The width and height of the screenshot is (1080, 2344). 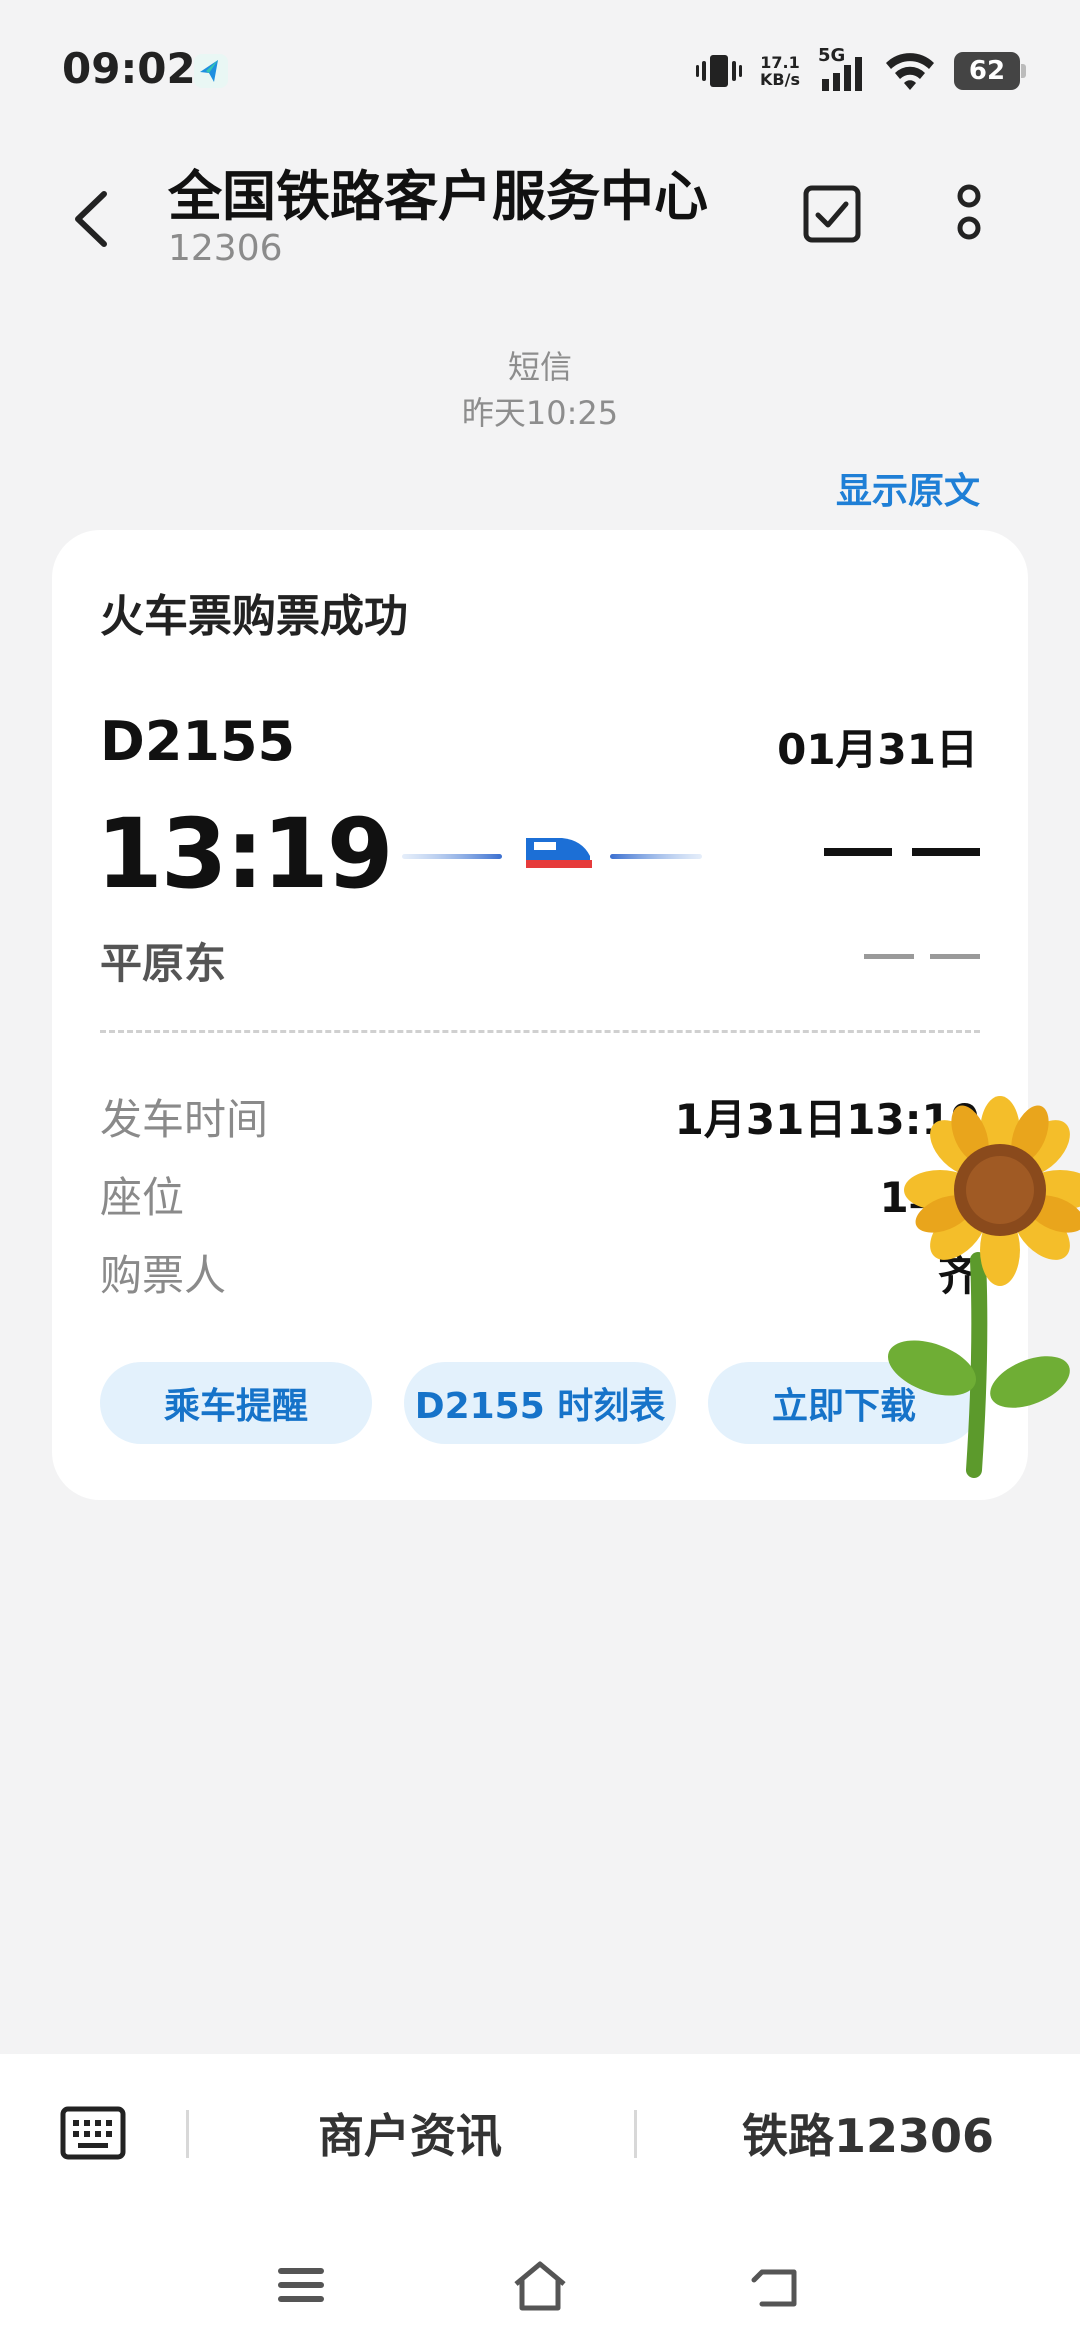 What do you see at coordinates (540, 1193) in the screenshot?
I see `info-row-seat: 座位 1车7` at bounding box center [540, 1193].